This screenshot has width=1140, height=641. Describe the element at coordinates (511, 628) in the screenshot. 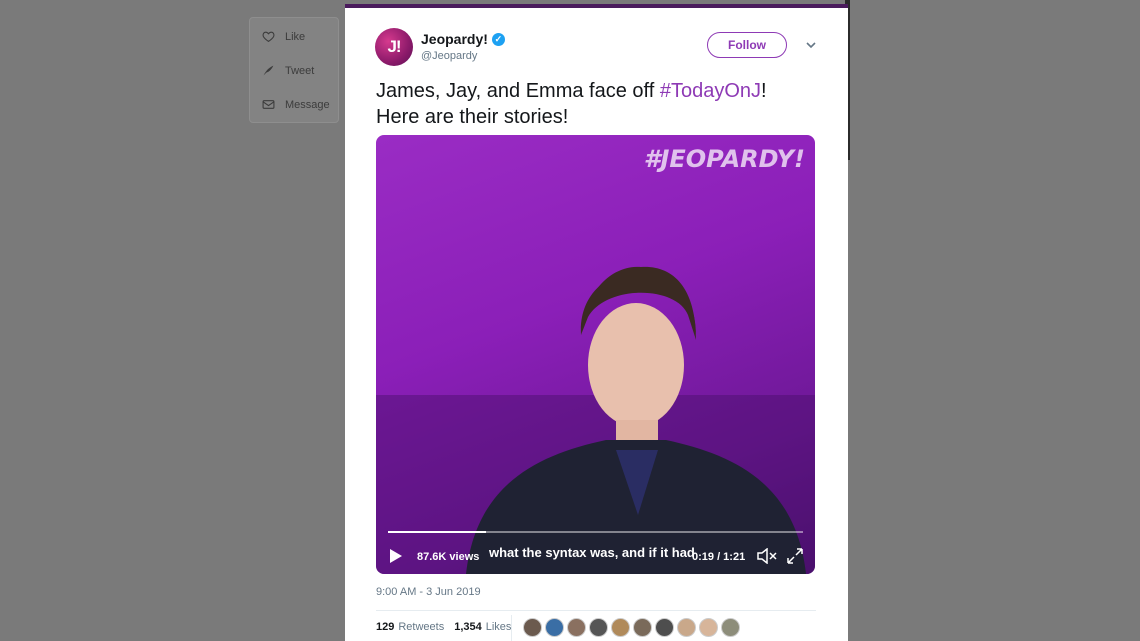

I see `stats-separator` at that location.